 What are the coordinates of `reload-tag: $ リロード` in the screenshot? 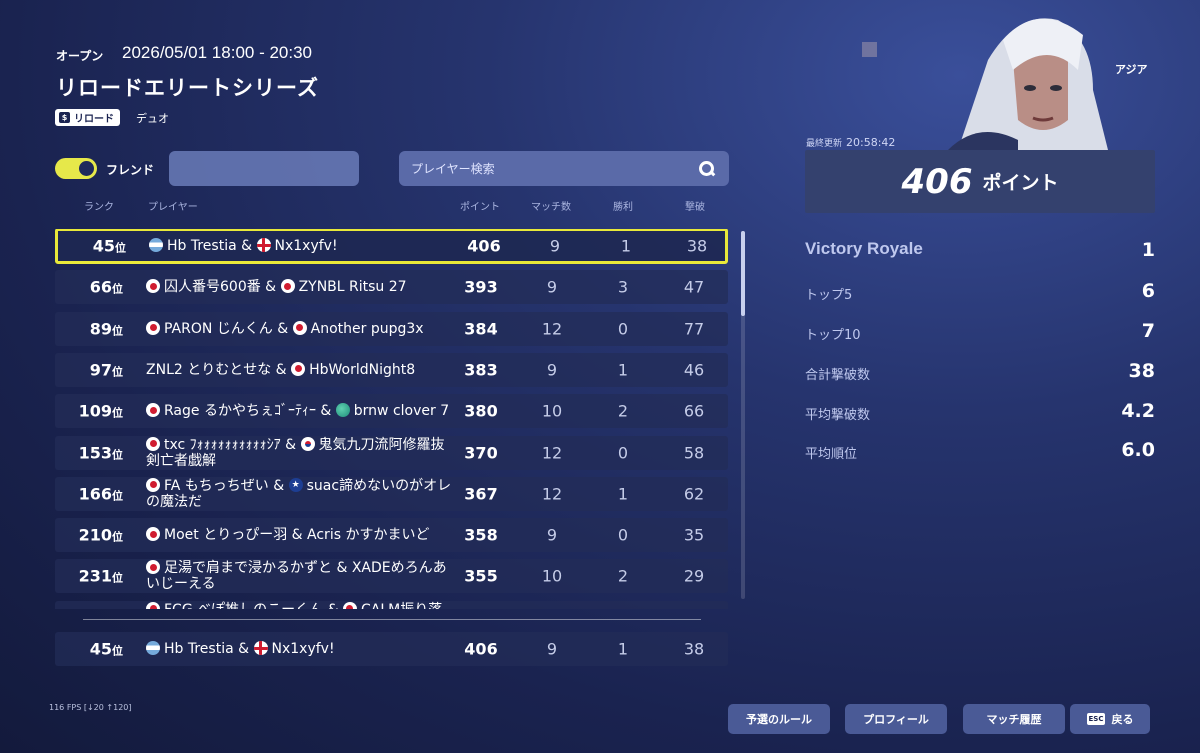 It's located at (87, 117).